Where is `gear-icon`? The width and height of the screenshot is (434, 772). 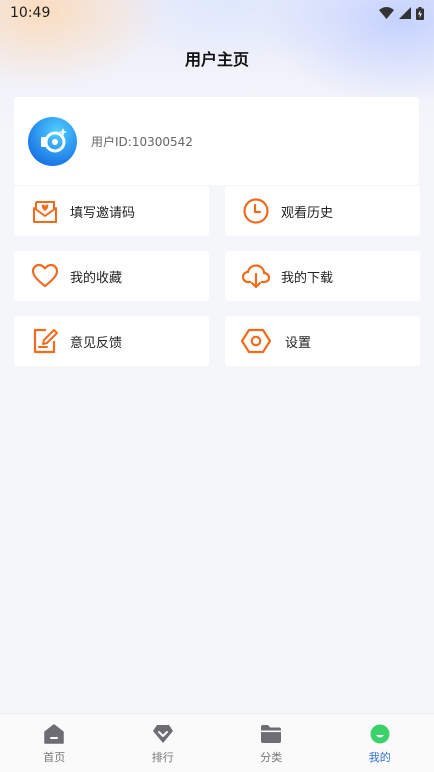 gear-icon is located at coordinates (256, 341).